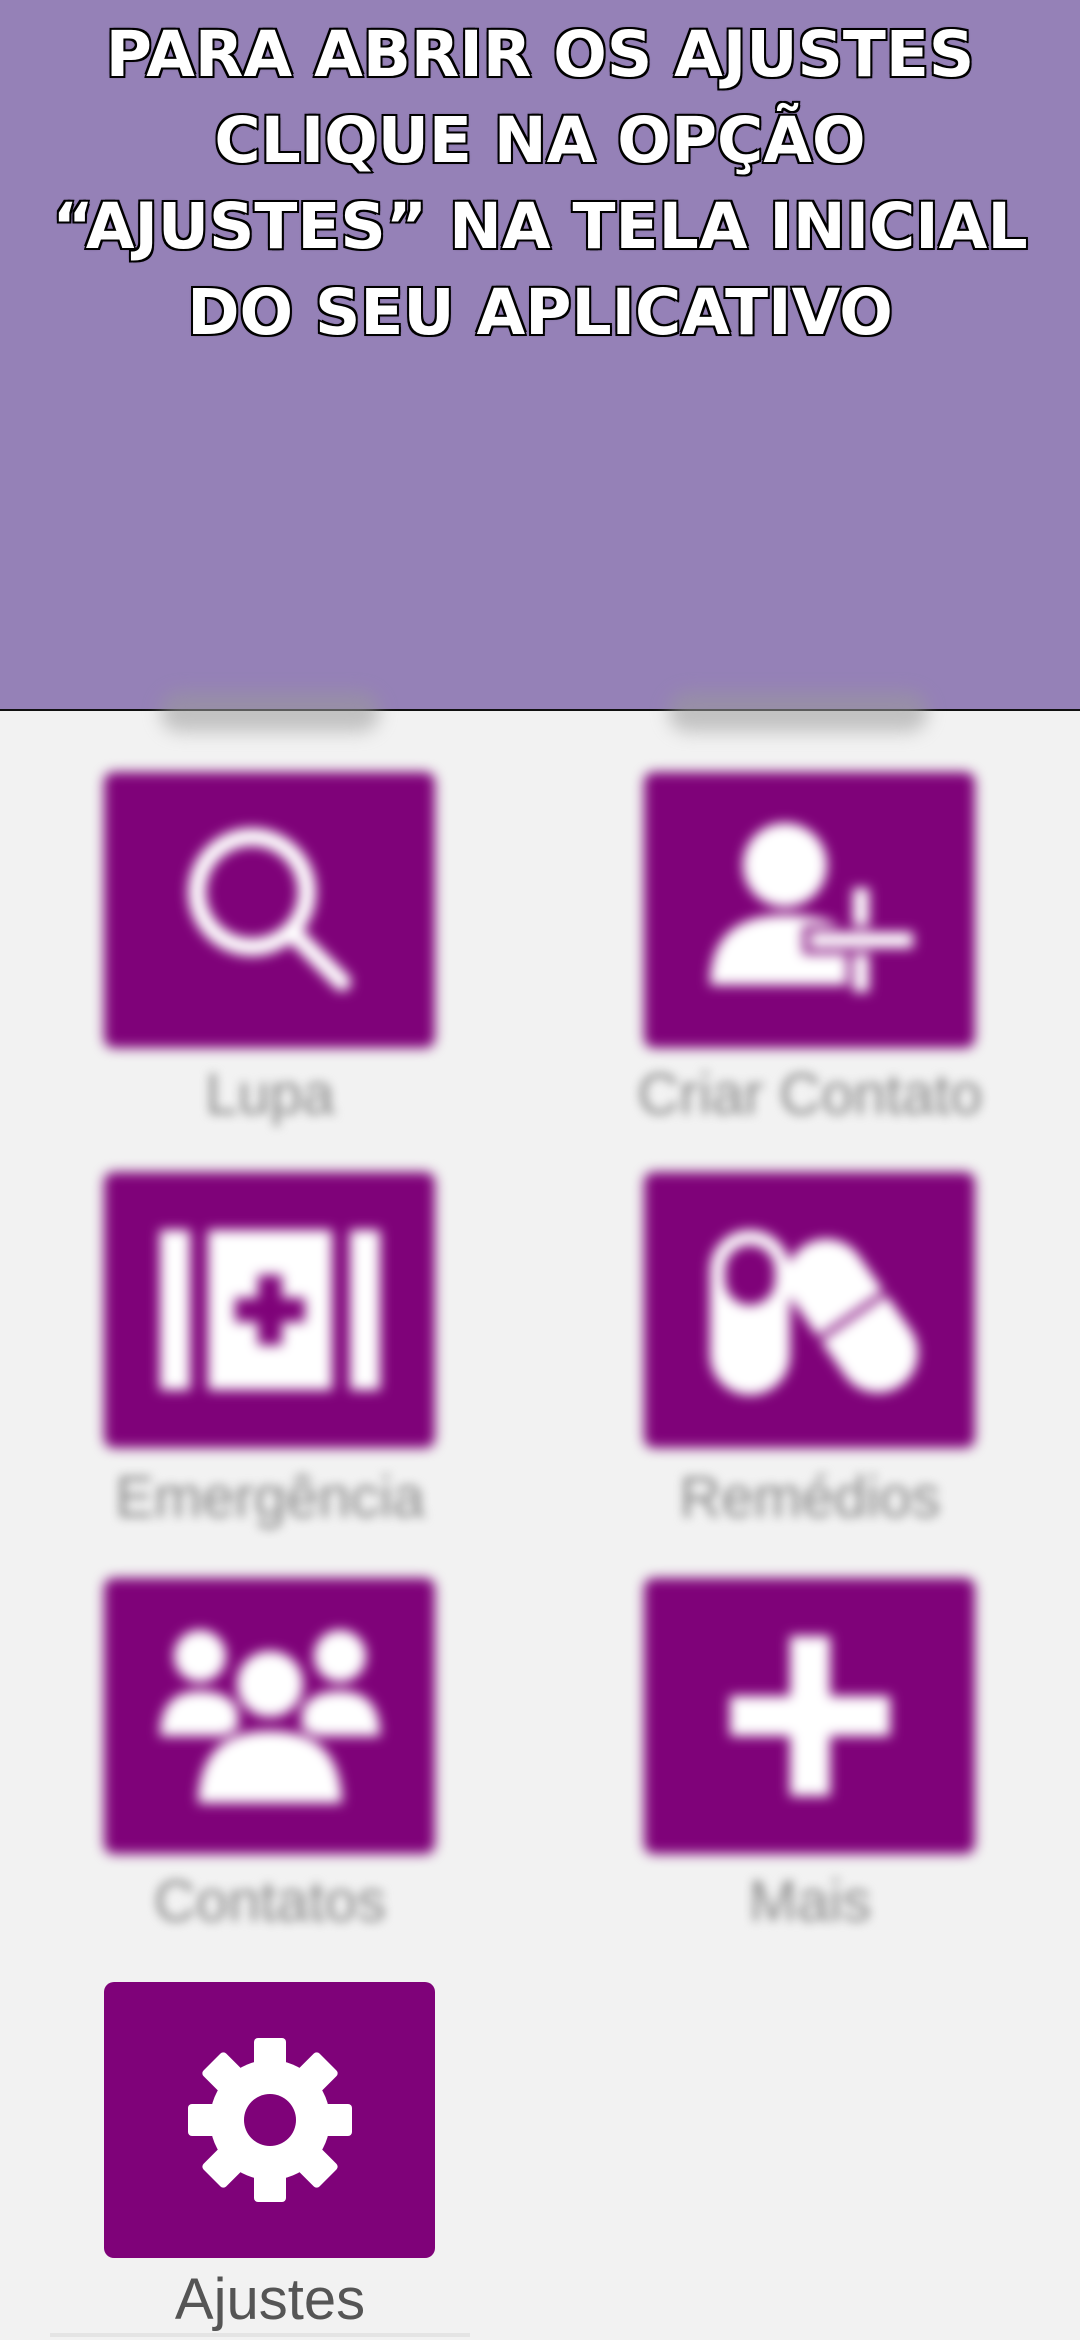  I want to click on tile-contatos, so click(269, 1716).